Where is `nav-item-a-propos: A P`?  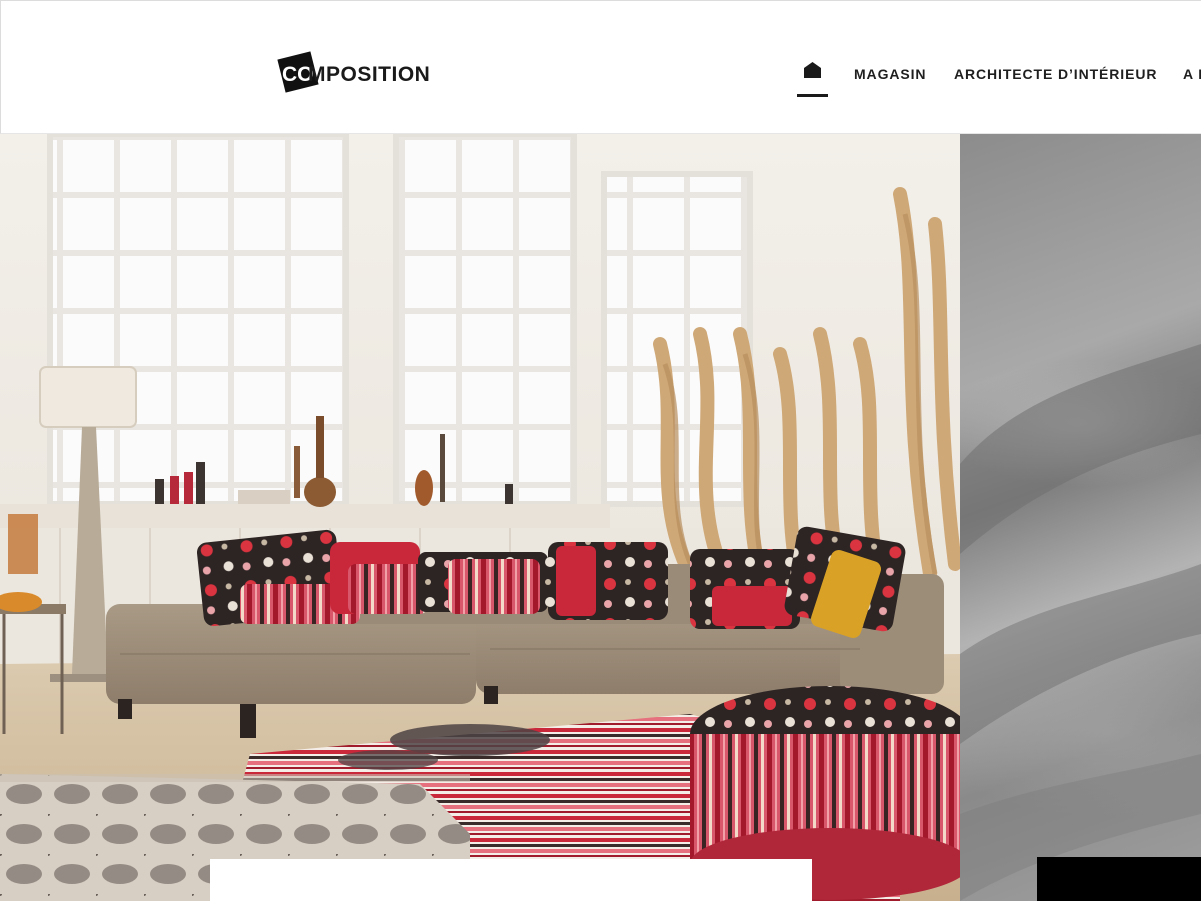 nav-item-a-propos: A P is located at coordinates (1192, 74).